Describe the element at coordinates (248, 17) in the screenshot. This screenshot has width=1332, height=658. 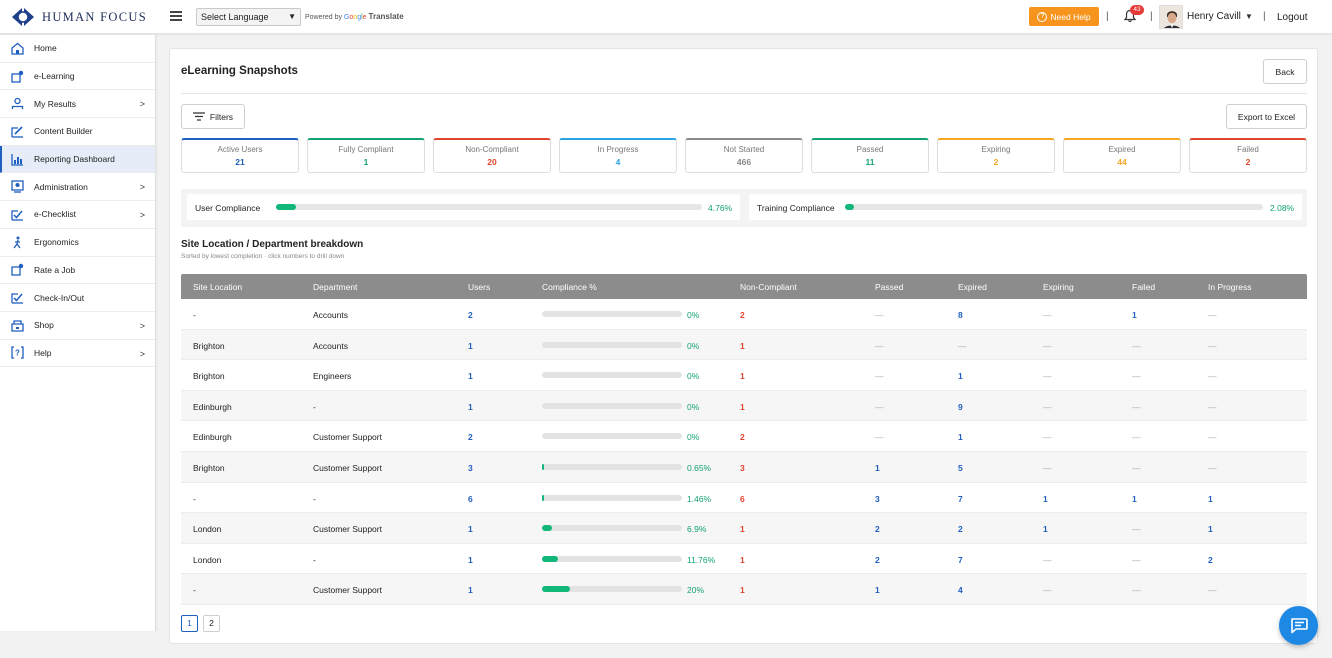
I see `language-select: Select Language ▼` at that location.